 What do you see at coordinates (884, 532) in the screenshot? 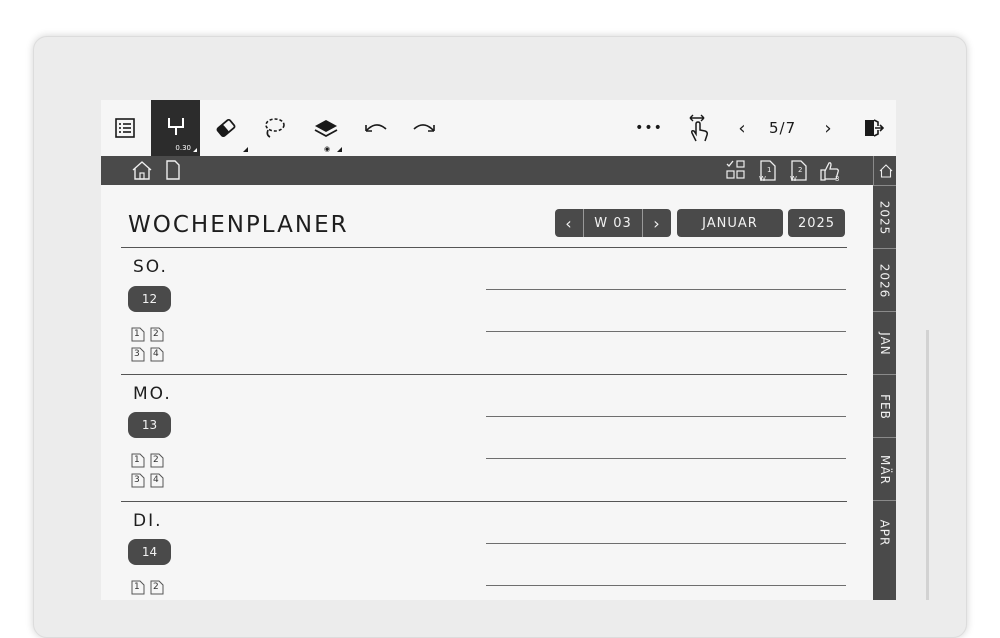
I see `side-tab-apr: APR` at bounding box center [884, 532].